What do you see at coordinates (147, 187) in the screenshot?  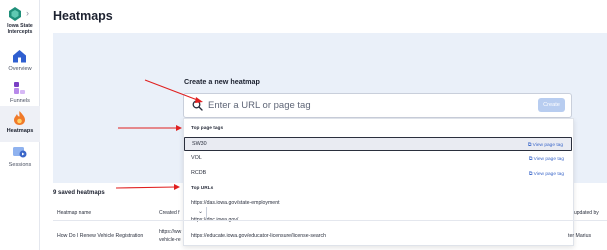 I see `annotation-arrow` at bounding box center [147, 187].